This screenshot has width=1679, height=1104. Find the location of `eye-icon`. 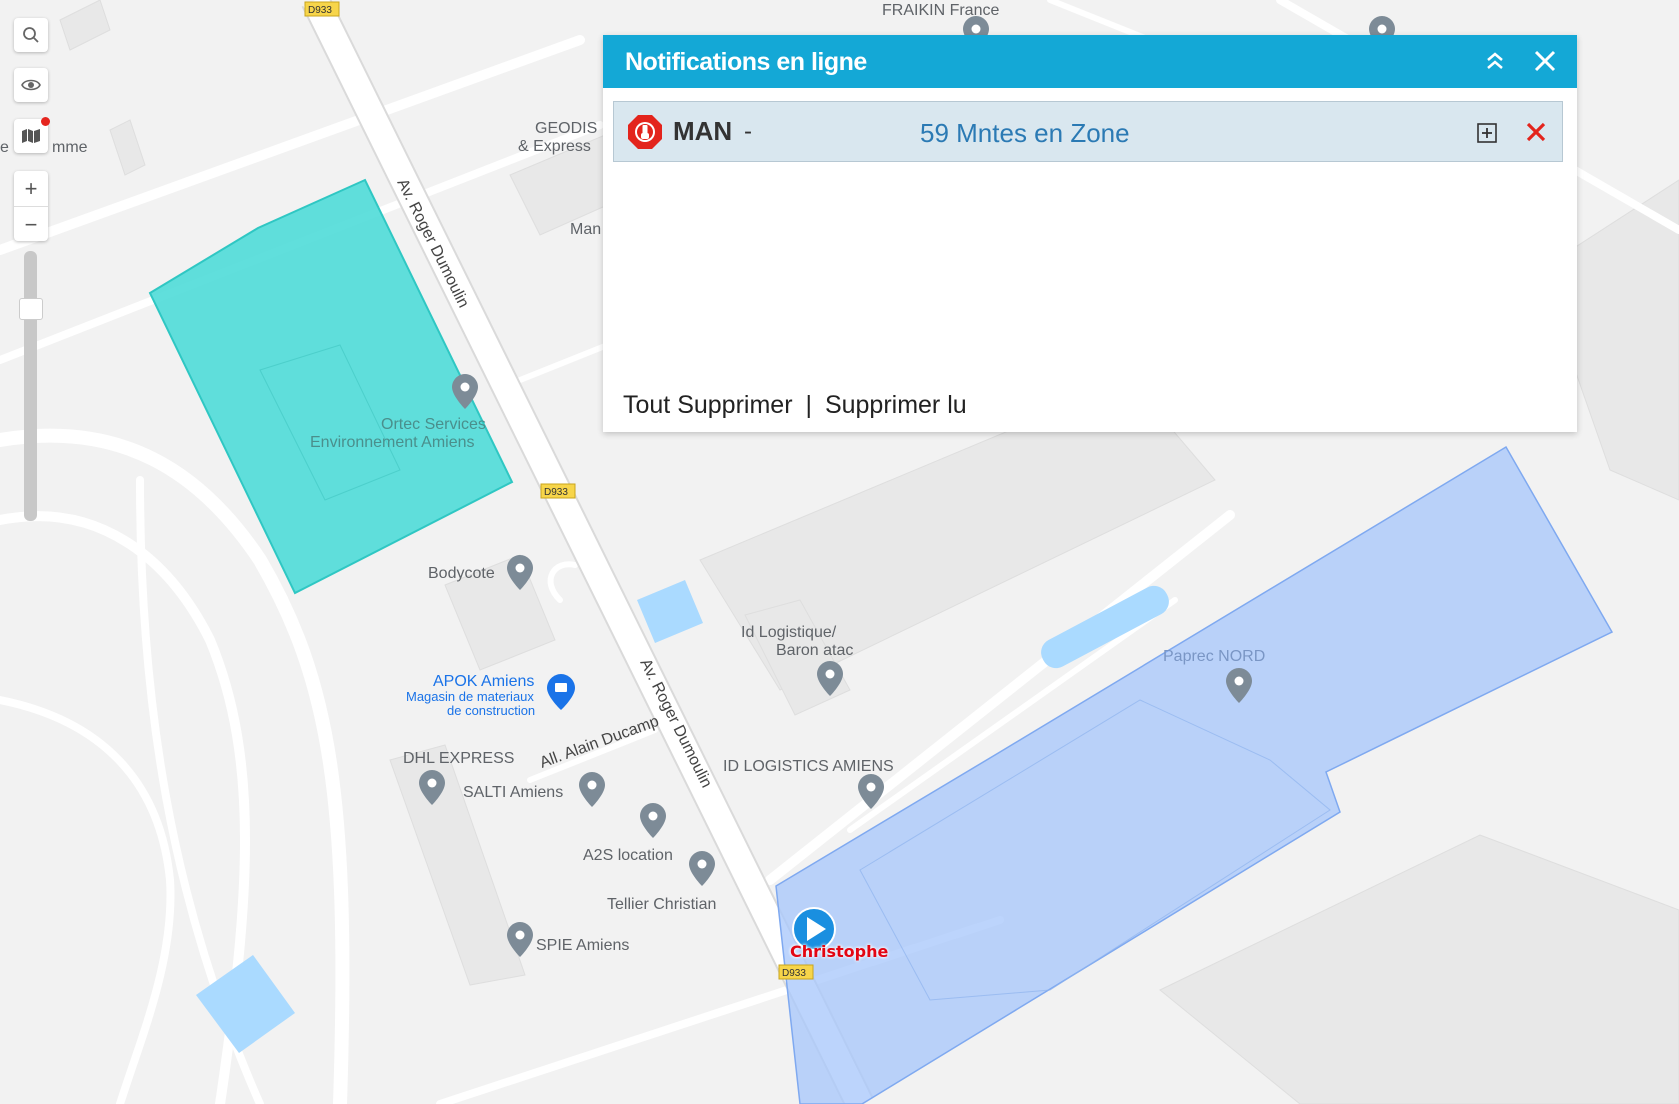

eye-icon is located at coordinates (31, 85).